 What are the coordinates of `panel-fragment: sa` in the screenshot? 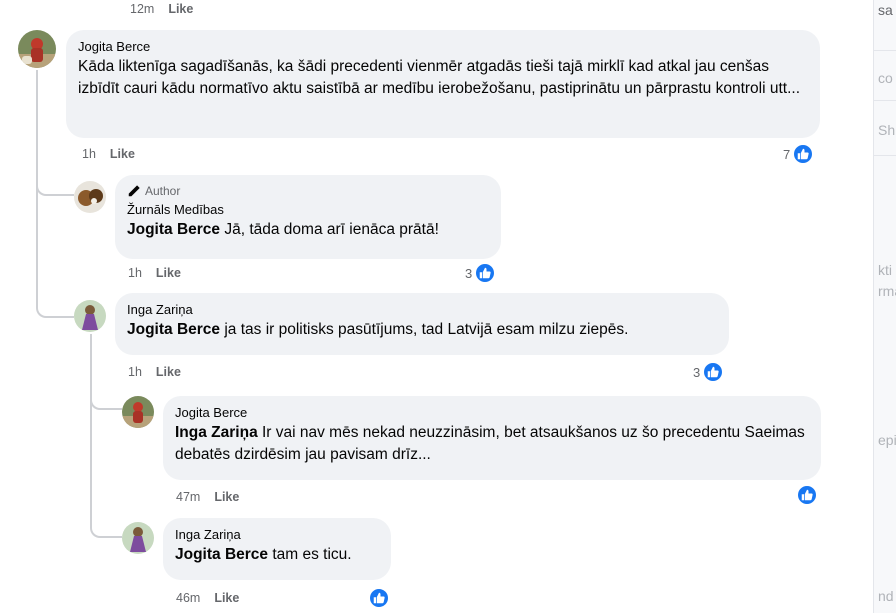 It's located at (885, 10).